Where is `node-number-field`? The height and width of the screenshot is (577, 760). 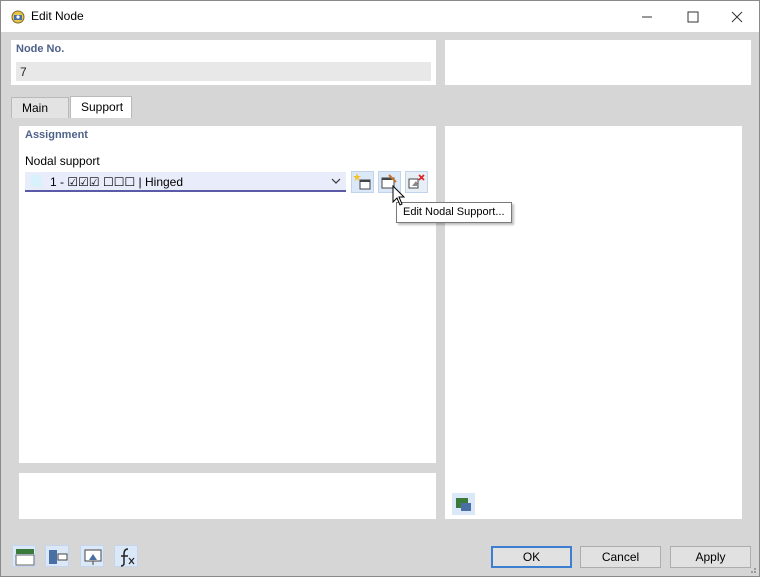
node-number-field is located at coordinates (223, 71).